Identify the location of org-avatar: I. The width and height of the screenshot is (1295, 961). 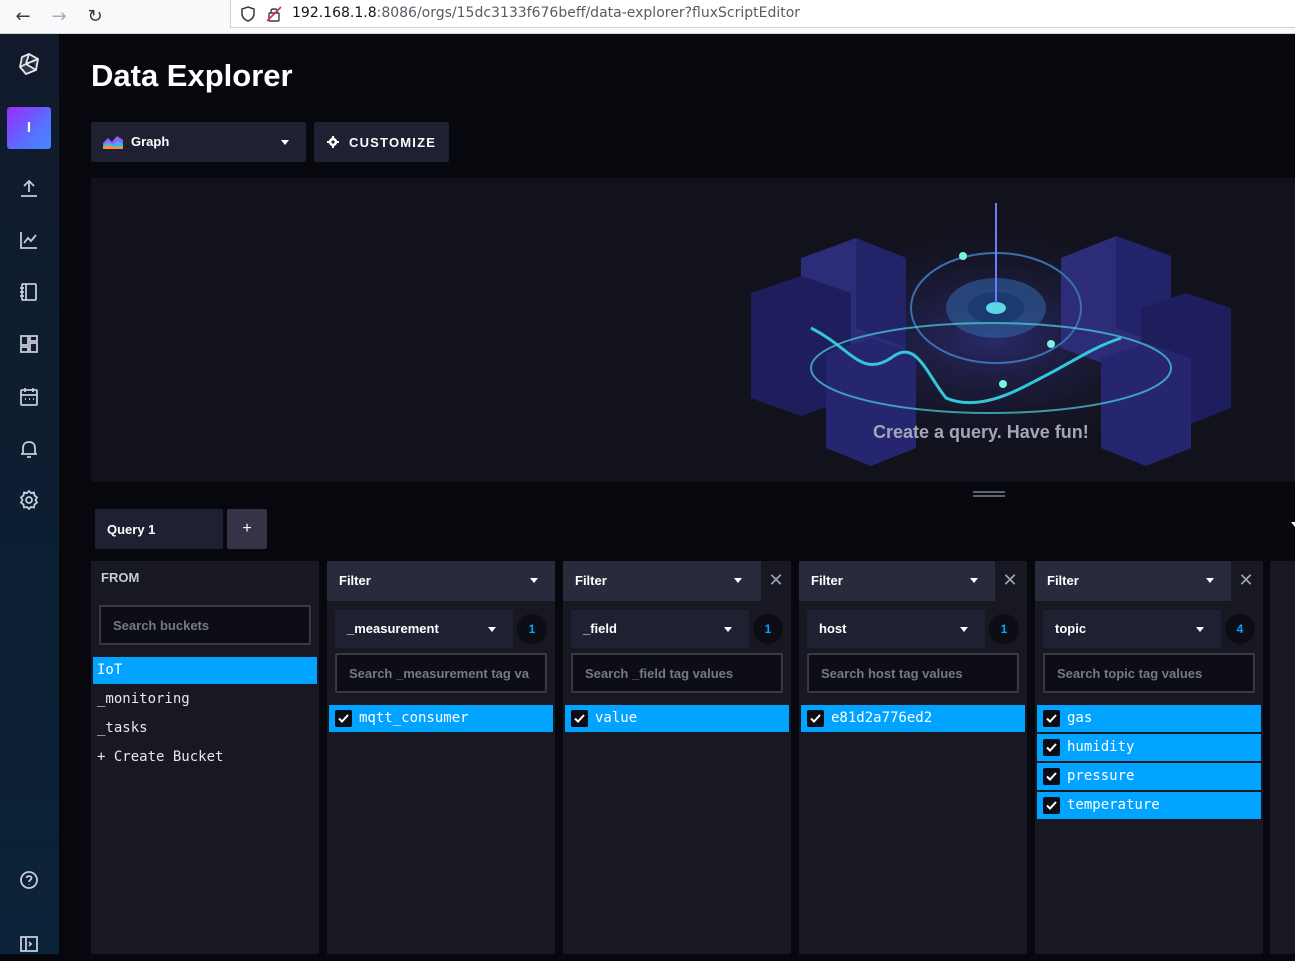
(29, 128).